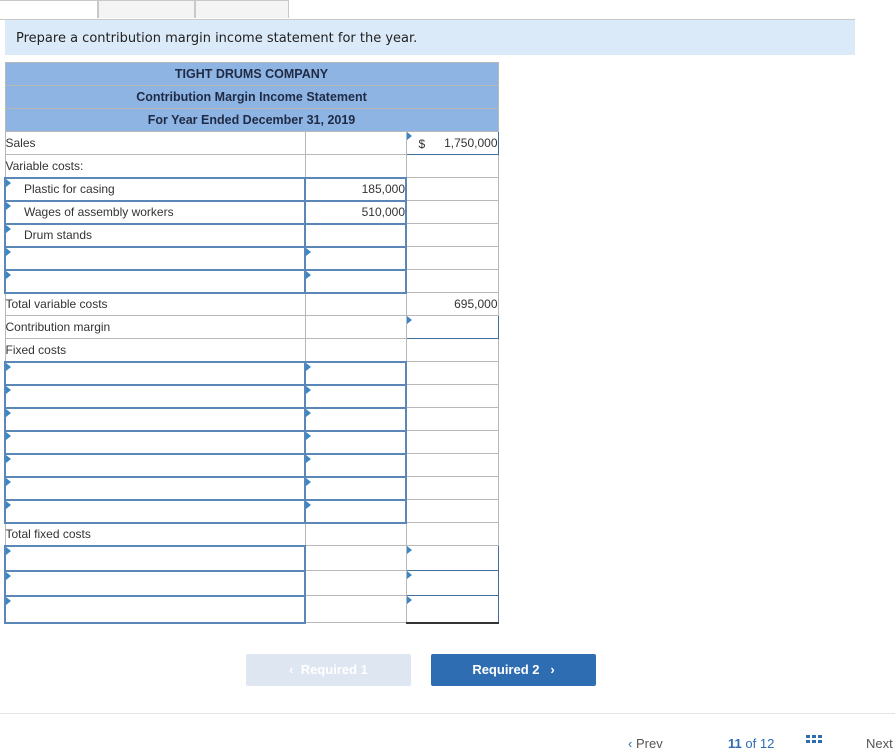 This screenshot has height=751, width=895. What do you see at coordinates (155, 235) in the screenshot?
I see `variable-cost-input-3: Drum stands` at bounding box center [155, 235].